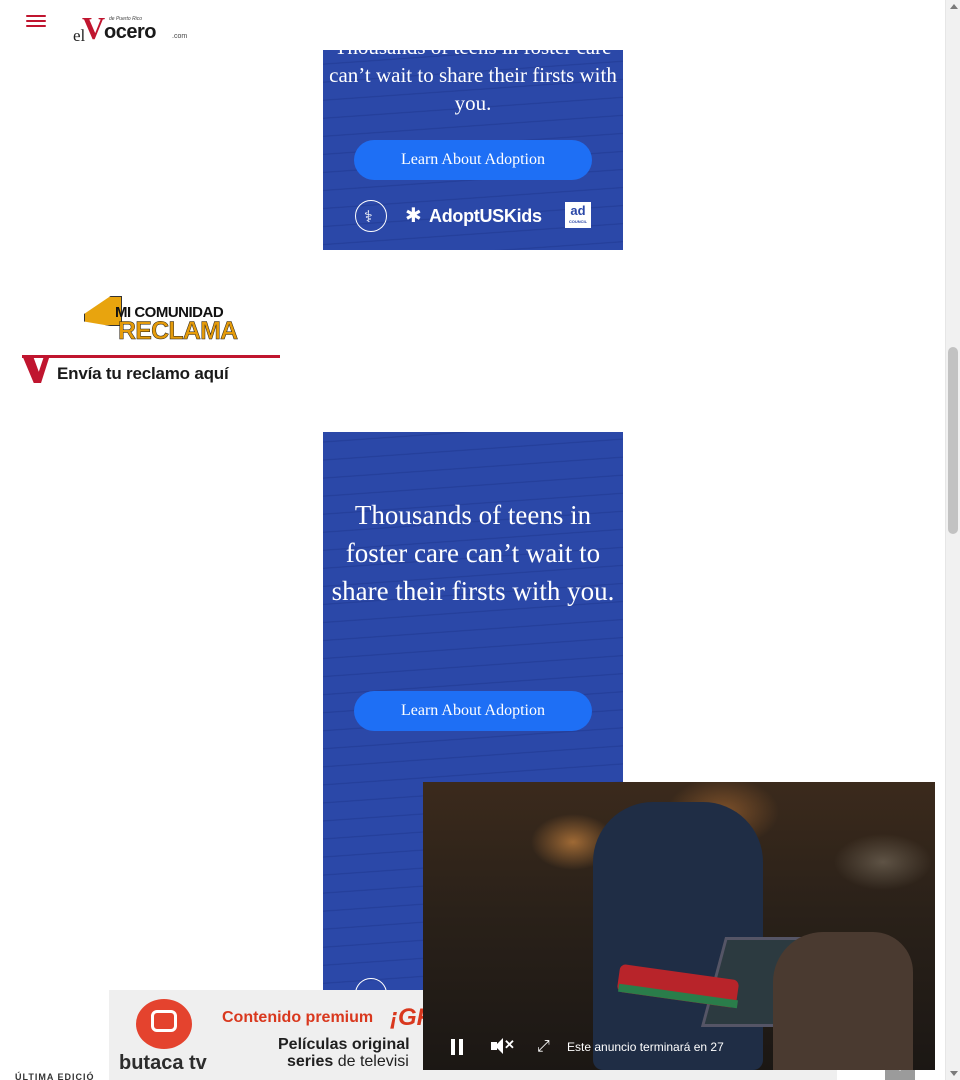  I want to click on hhs-seal-icon: ⚕, so click(371, 216).